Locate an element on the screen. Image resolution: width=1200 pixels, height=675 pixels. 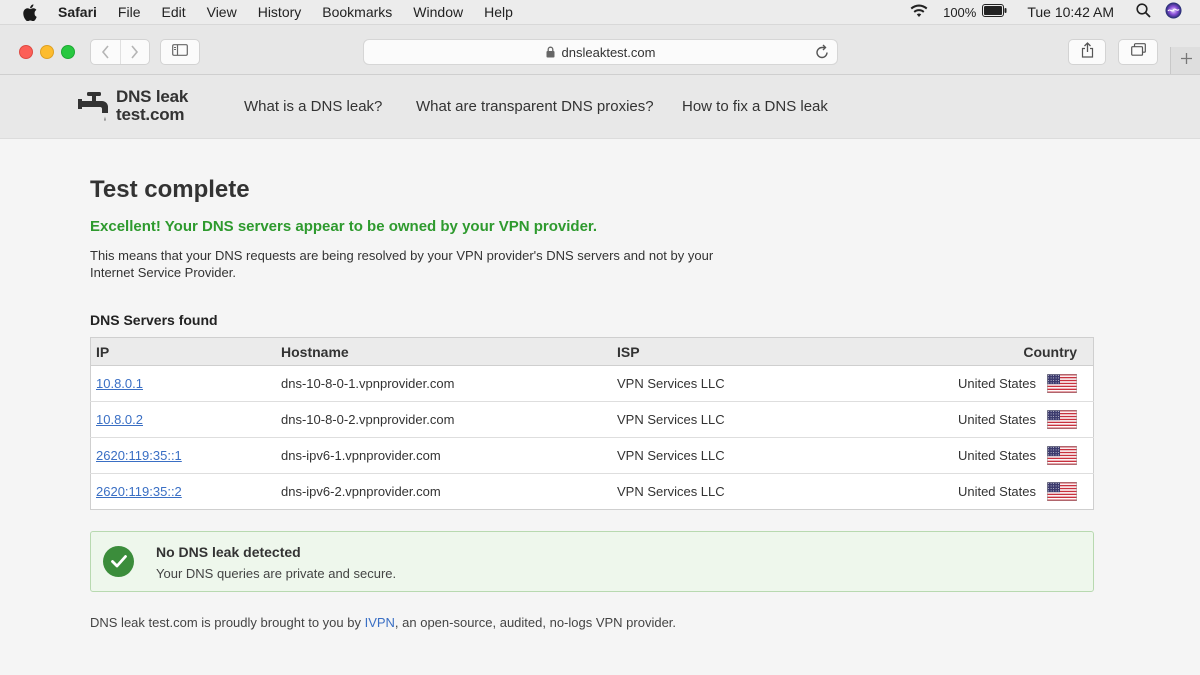
hostname-cell: dns-ipv6-1.vpnprovider.com is located at coordinates (444, 455).